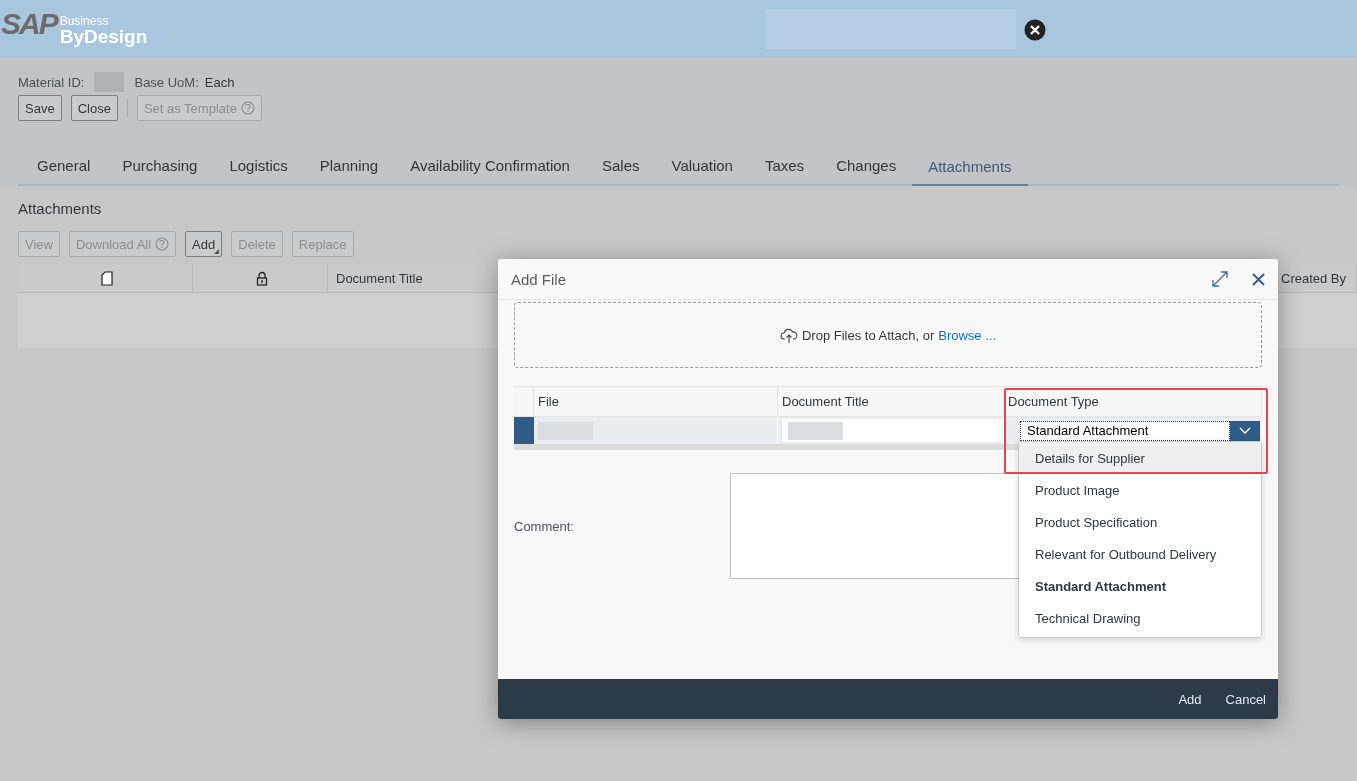 The width and height of the screenshot is (1357, 781). Describe the element at coordinates (702, 166) in the screenshot. I see `tab: Valuation` at that location.